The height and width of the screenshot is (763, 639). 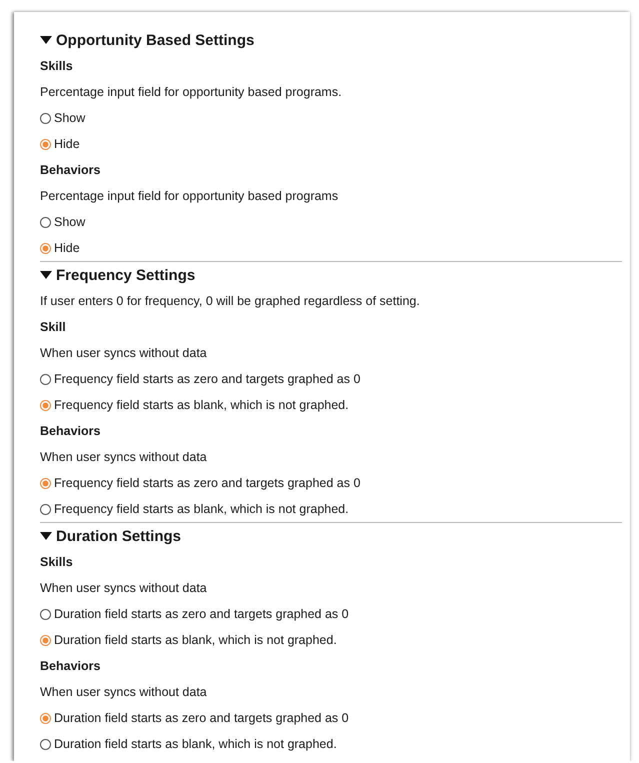 What do you see at coordinates (126, 275) in the screenshot?
I see `section-heading: Frequency Settings` at bounding box center [126, 275].